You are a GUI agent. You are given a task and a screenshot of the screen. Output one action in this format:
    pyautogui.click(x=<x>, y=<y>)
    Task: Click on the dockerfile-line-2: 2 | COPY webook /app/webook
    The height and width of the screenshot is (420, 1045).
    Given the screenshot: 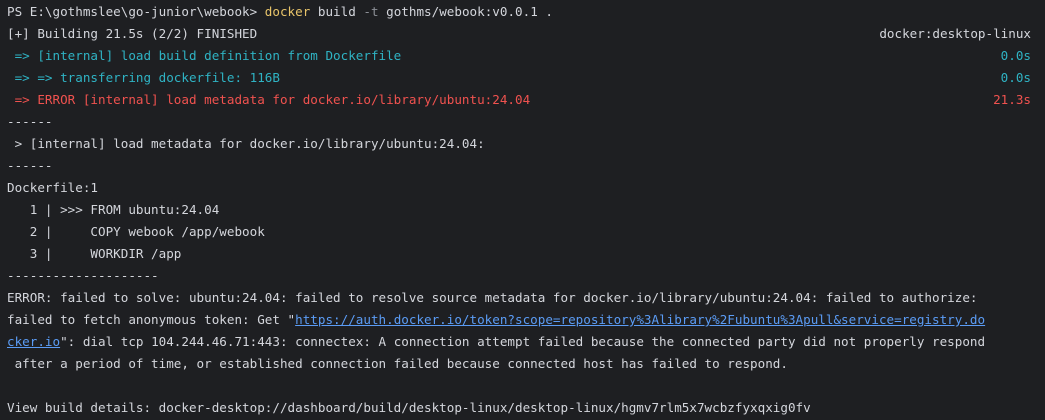 What is the action you would take?
    pyautogui.click(x=136, y=231)
    